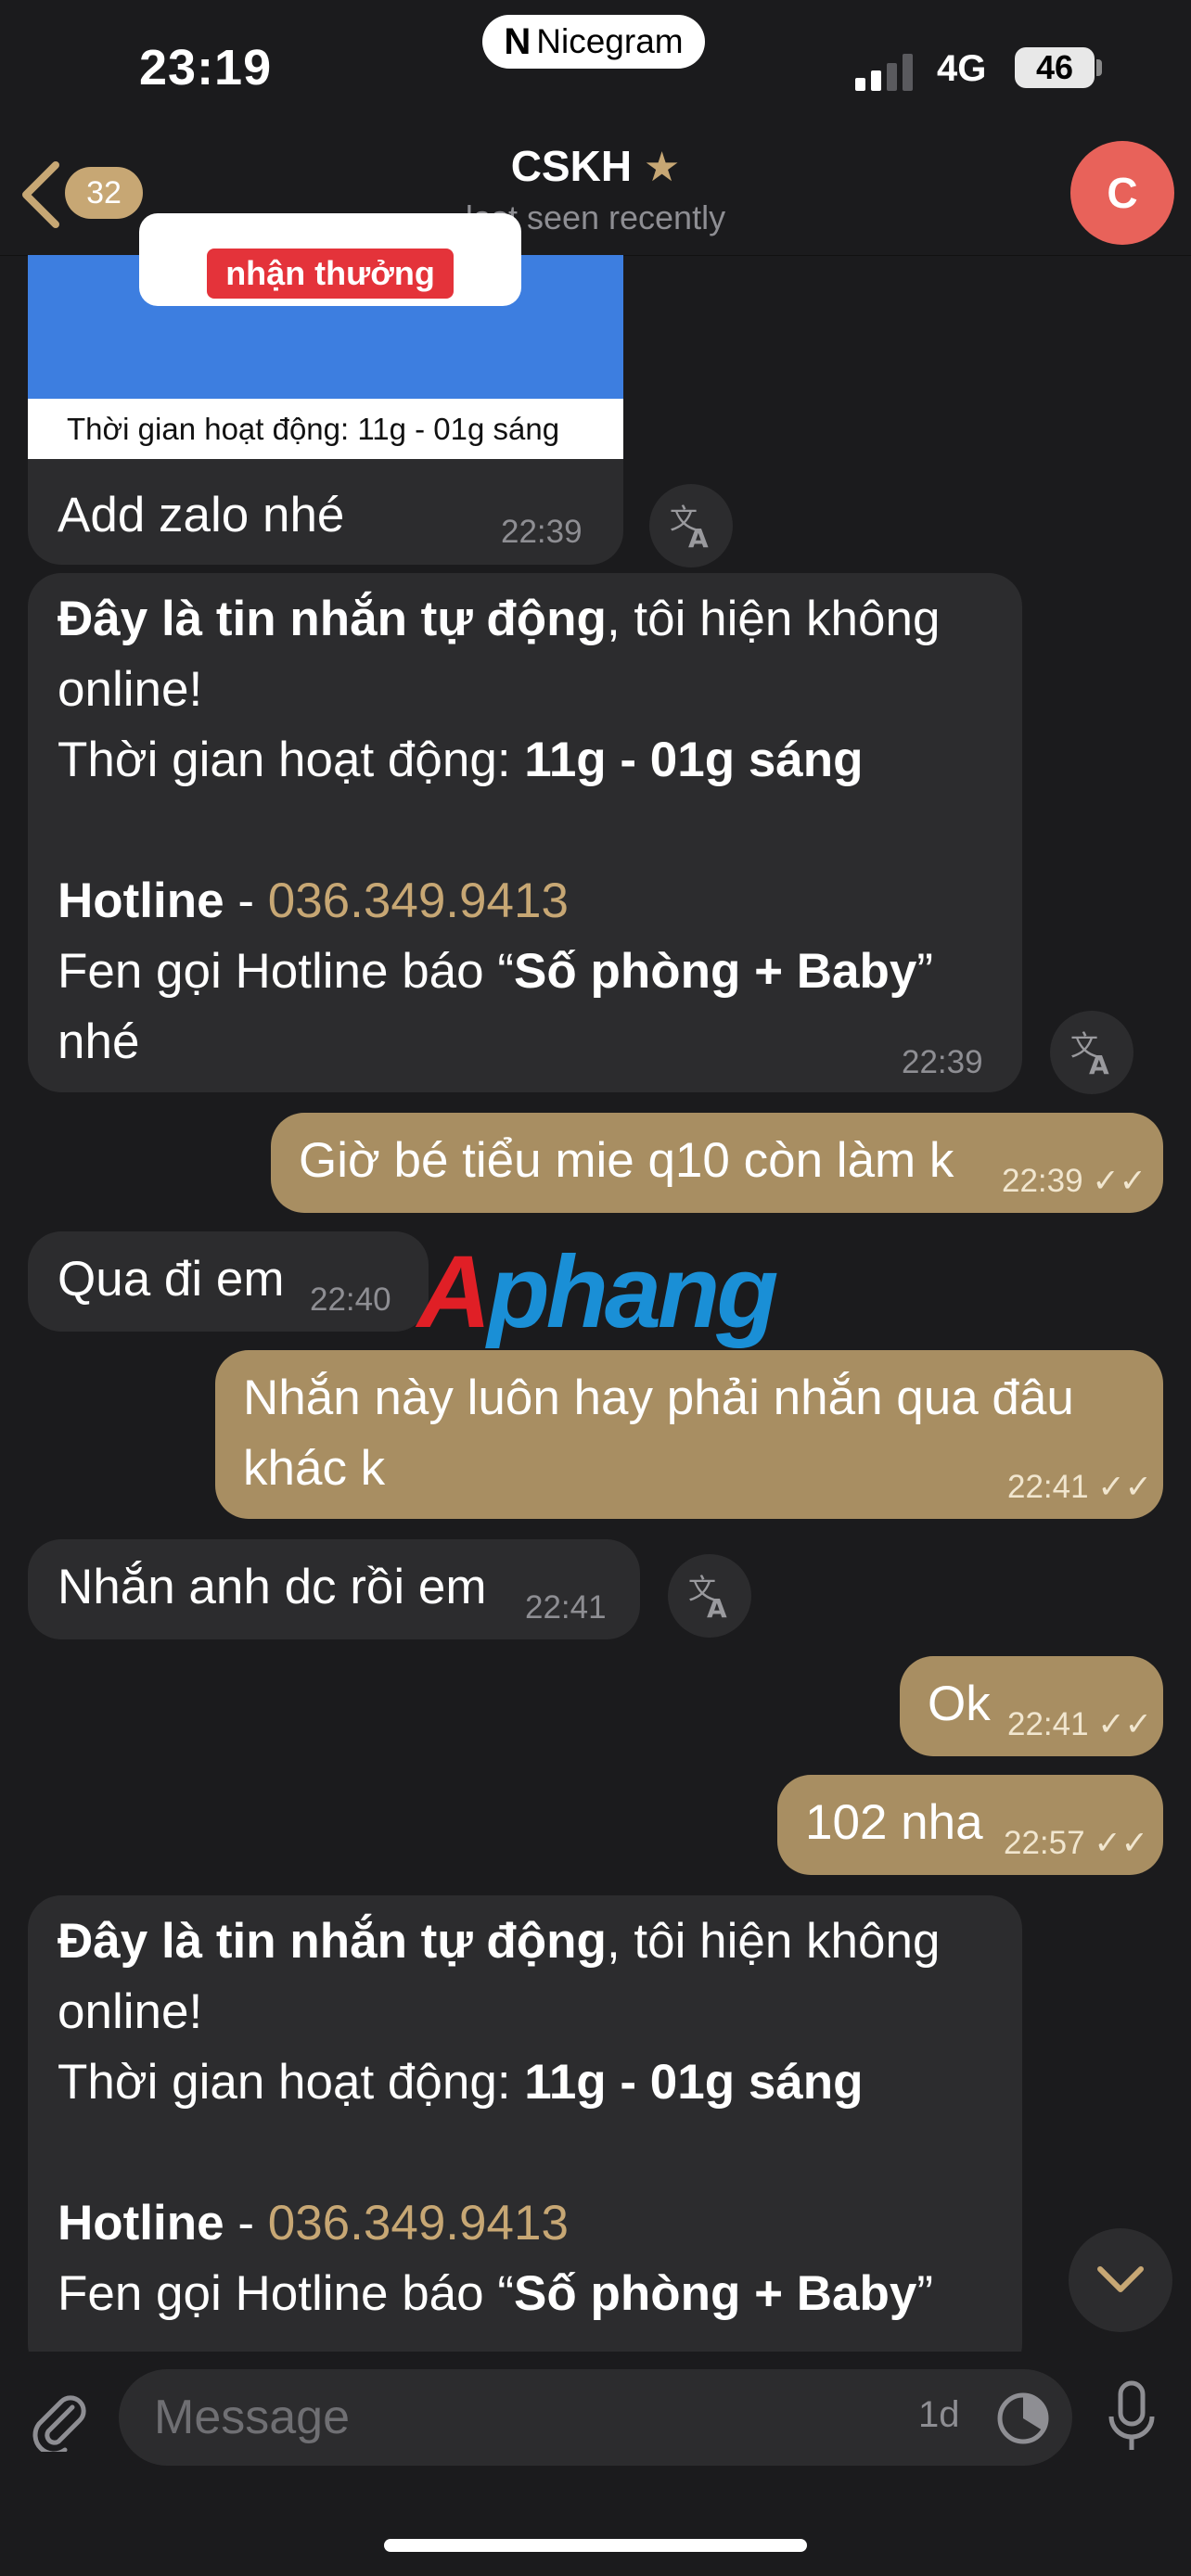 The image size is (1191, 2576). I want to click on microphone-icon, so click(1131, 2418).